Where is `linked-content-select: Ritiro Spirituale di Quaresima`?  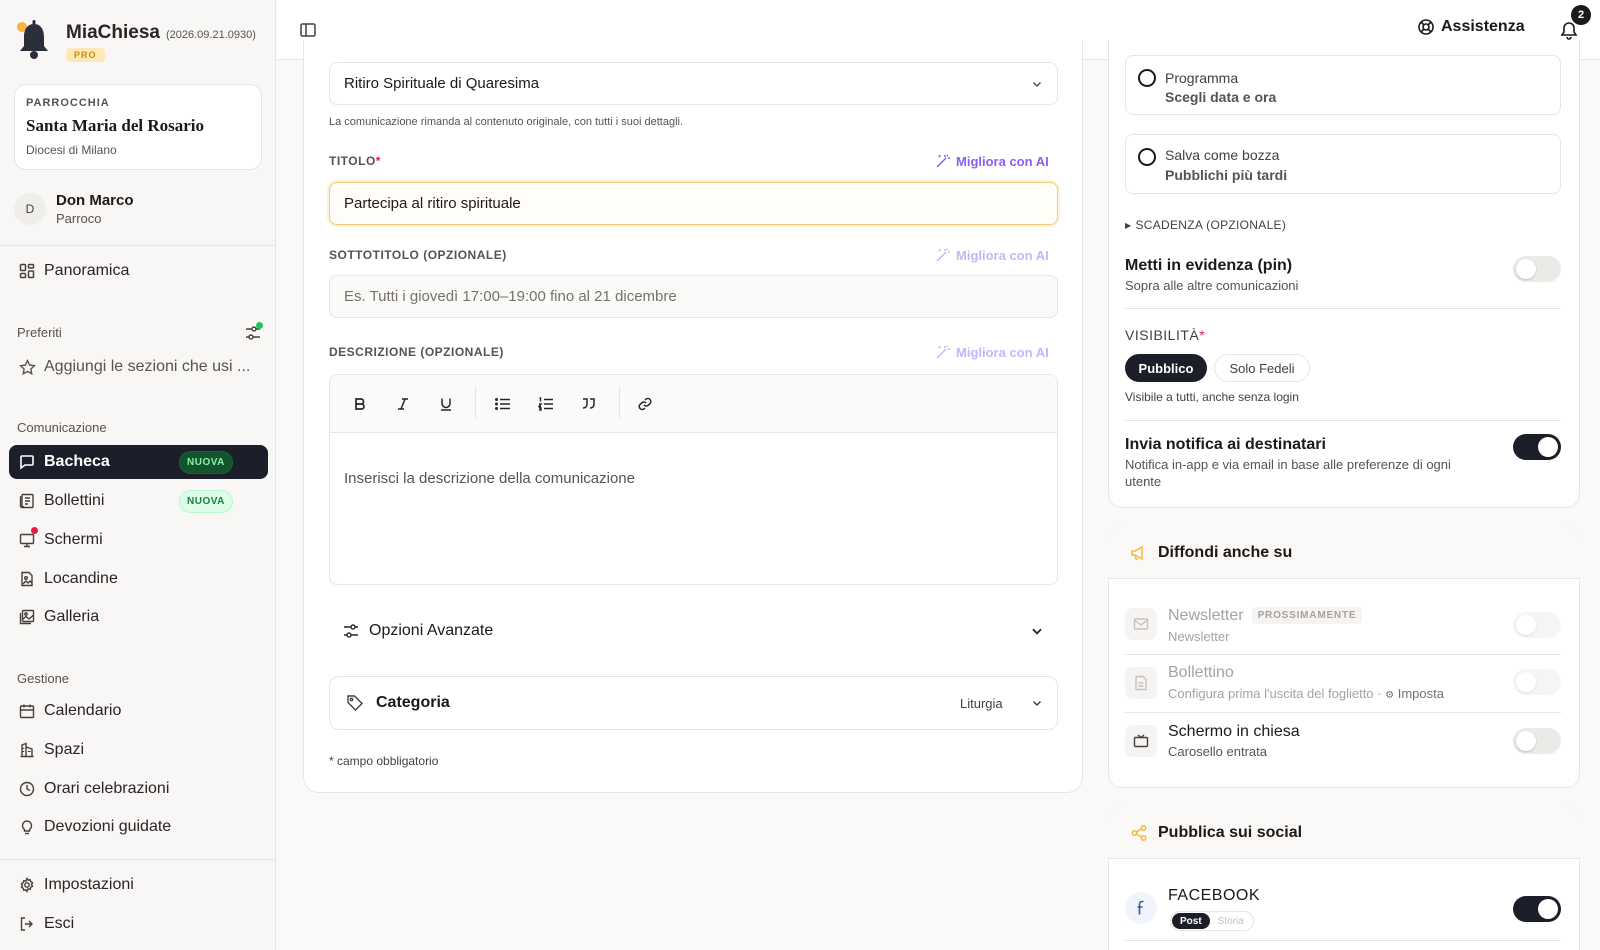 linked-content-select: Ritiro Spirituale di Quaresima is located at coordinates (693, 83).